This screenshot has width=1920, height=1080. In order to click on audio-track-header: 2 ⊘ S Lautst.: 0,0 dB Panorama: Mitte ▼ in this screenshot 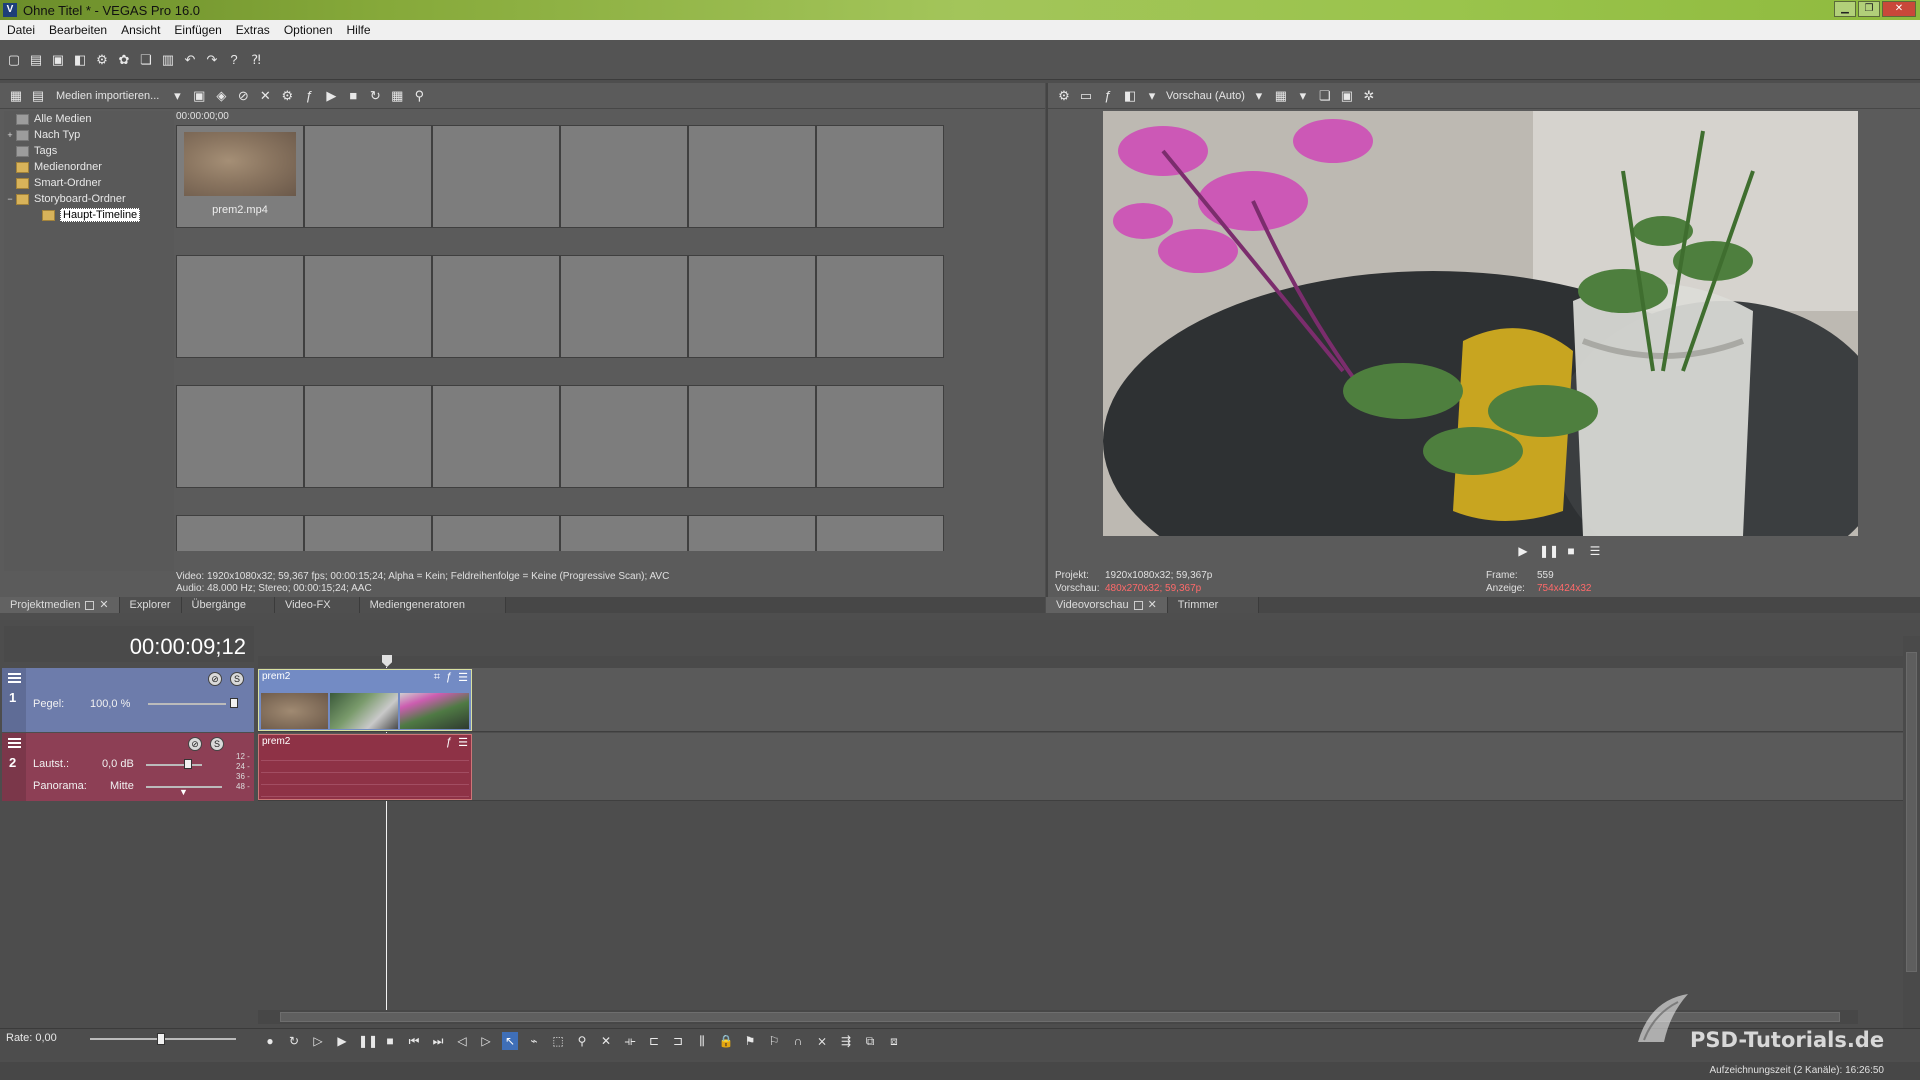, I will do `click(128, 767)`.